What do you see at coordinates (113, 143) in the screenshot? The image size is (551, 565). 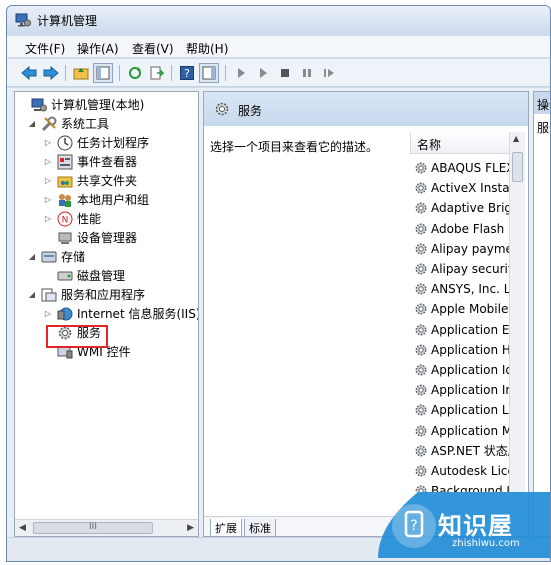 I see `tree-label: 任务计划程序` at bounding box center [113, 143].